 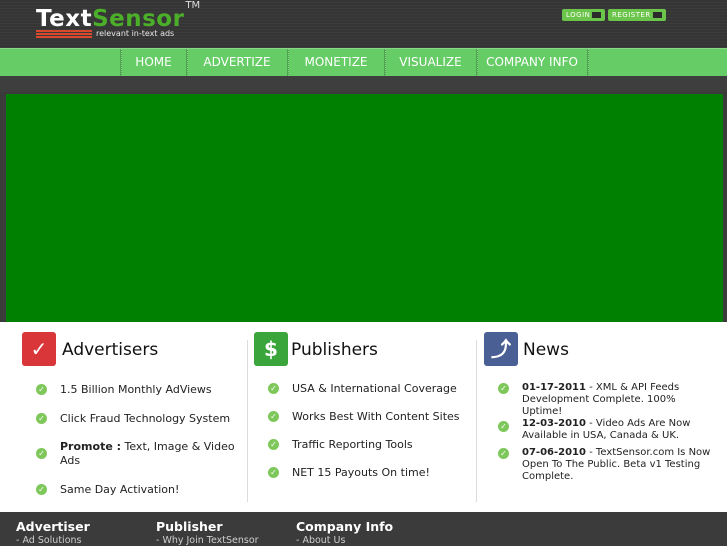 What do you see at coordinates (237, 62) in the screenshot?
I see `nav-advertize: ADVERTIZE` at bounding box center [237, 62].